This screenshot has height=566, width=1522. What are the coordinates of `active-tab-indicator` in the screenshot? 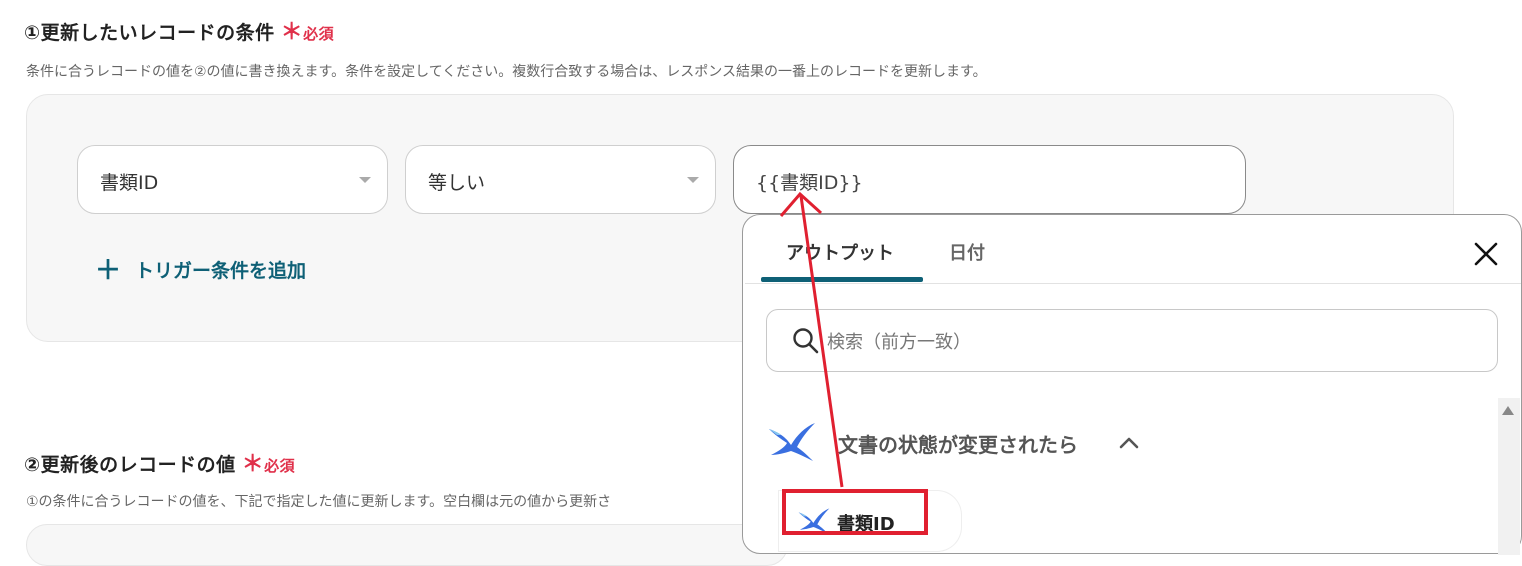 It's located at (842, 279).